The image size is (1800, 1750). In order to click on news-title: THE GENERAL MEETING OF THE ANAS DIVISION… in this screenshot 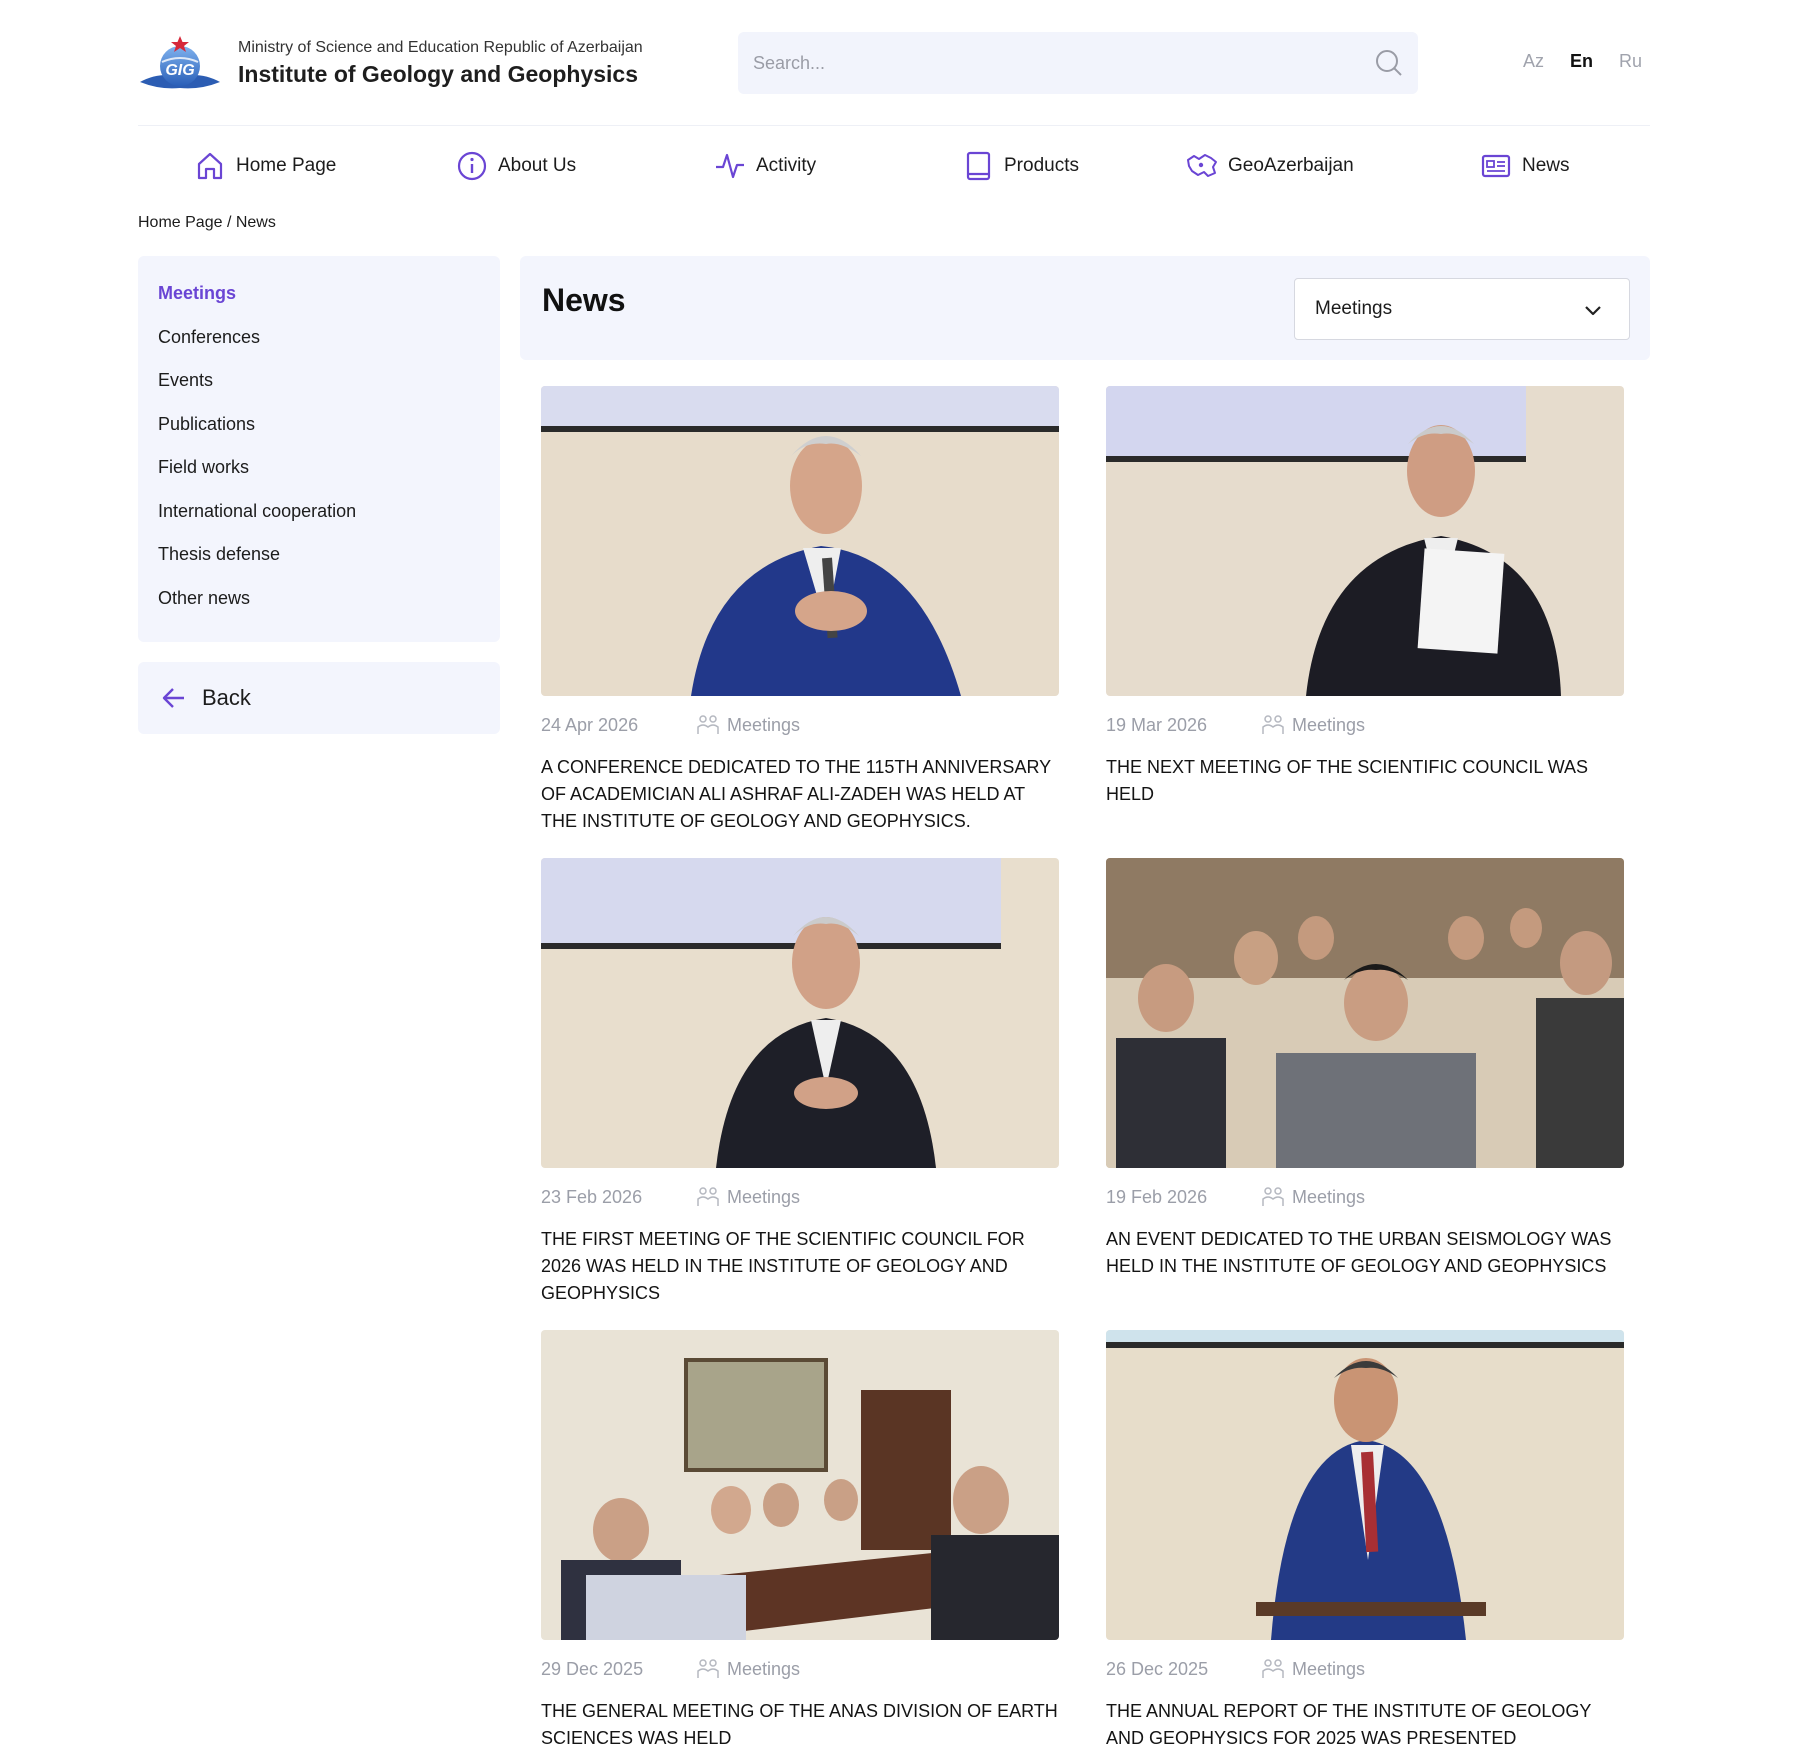, I will do `click(800, 1724)`.